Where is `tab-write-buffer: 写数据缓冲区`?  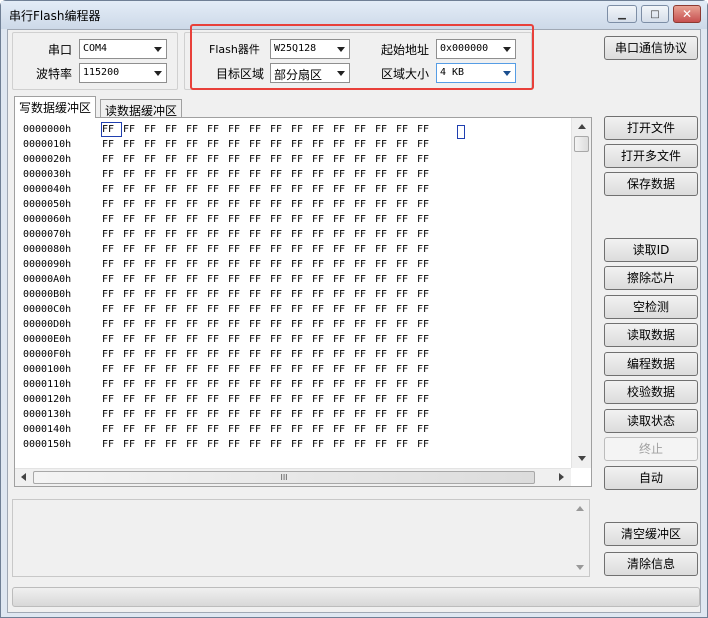 tab-write-buffer: 写数据缓冲区 is located at coordinates (55, 107).